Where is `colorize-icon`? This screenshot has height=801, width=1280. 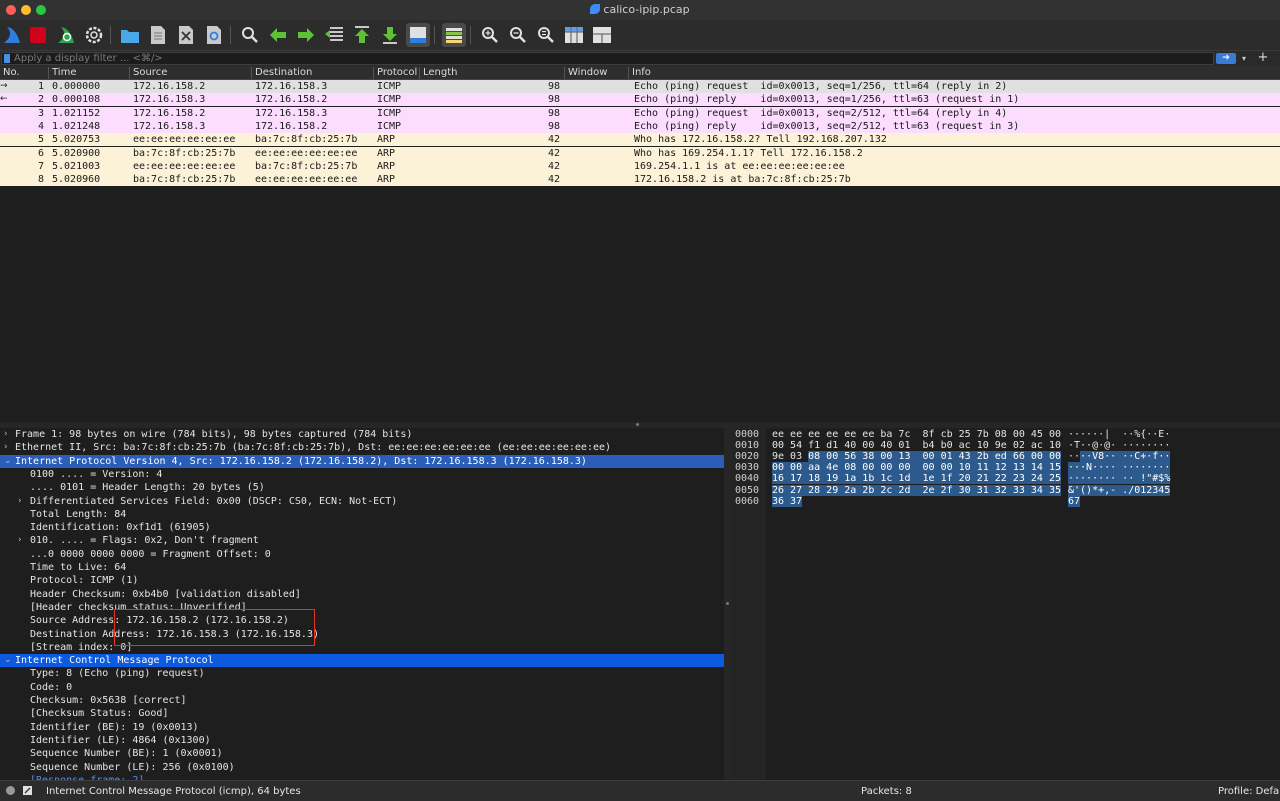 colorize-icon is located at coordinates (454, 35).